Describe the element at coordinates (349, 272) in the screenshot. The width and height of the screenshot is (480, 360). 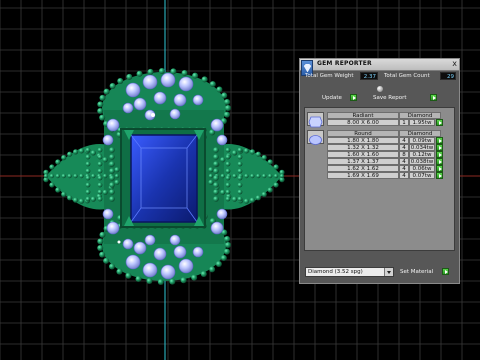
I see `material-select: Diamond (3.52 spg)` at that location.